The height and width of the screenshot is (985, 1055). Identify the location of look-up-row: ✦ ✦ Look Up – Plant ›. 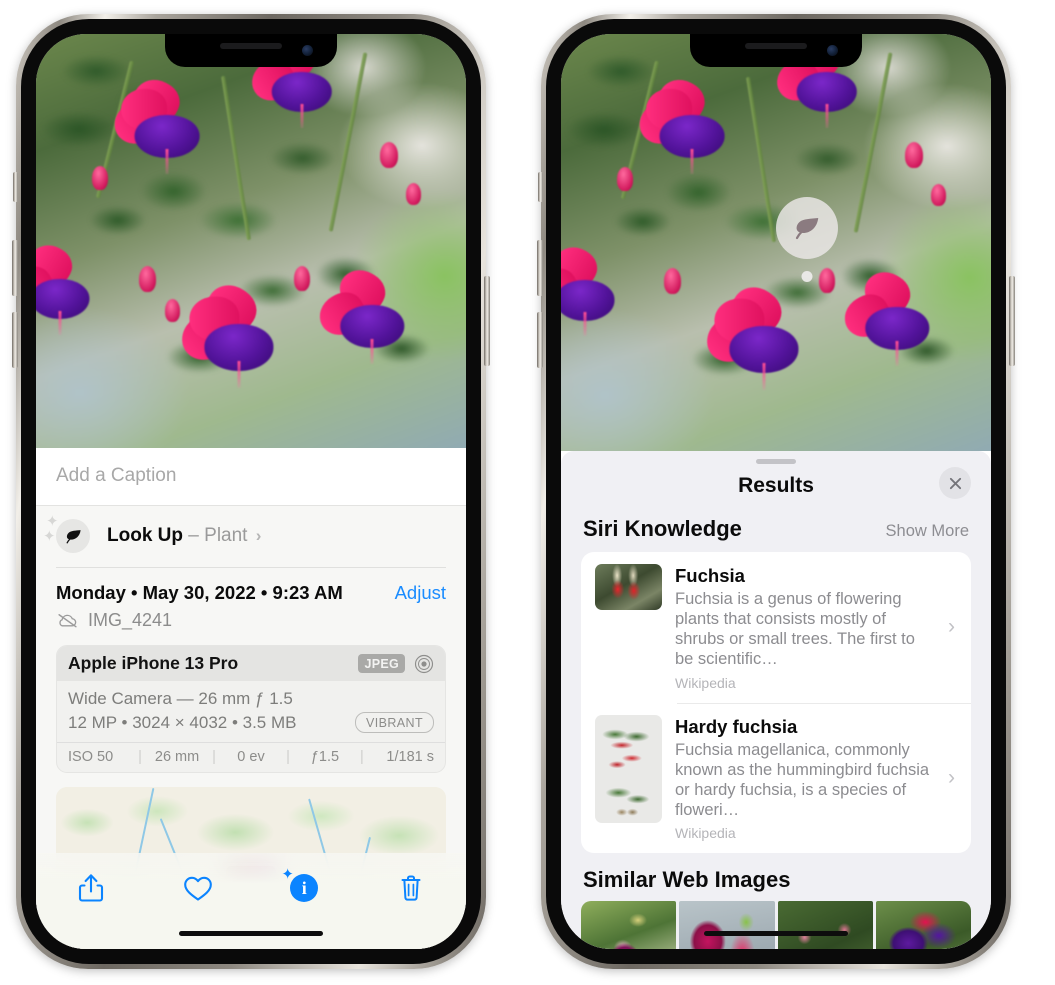
(251, 536).